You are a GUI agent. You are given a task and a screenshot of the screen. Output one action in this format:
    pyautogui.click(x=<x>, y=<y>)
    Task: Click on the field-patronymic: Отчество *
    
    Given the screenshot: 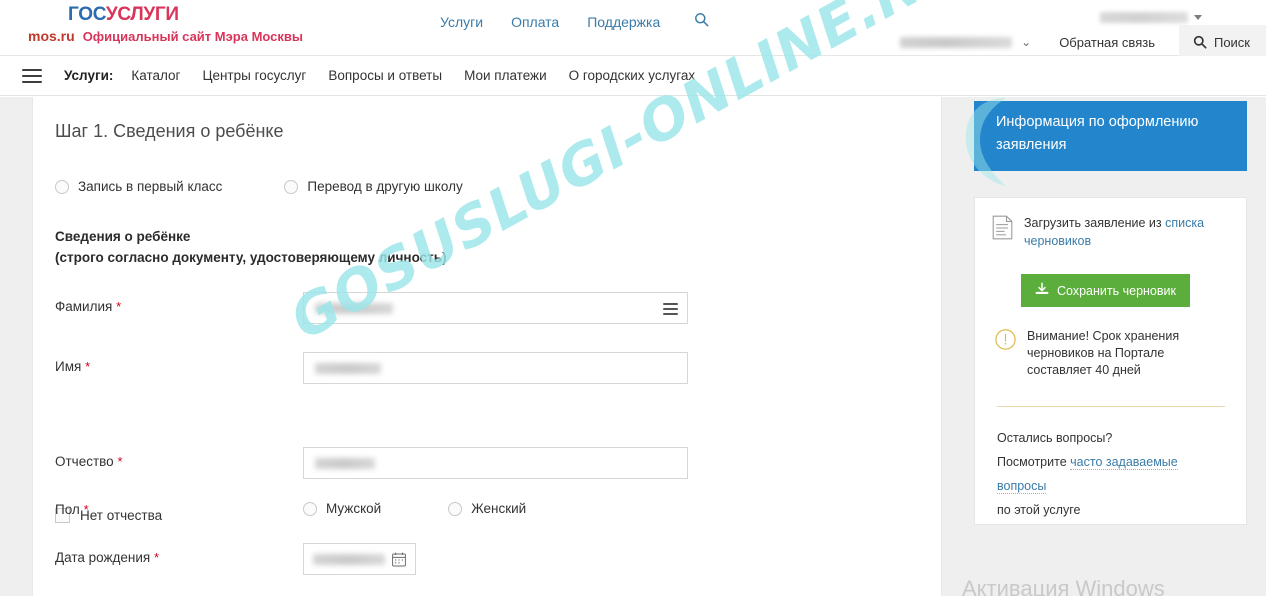 What is the action you would take?
    pyautogui.click(x=375, y=463)
    